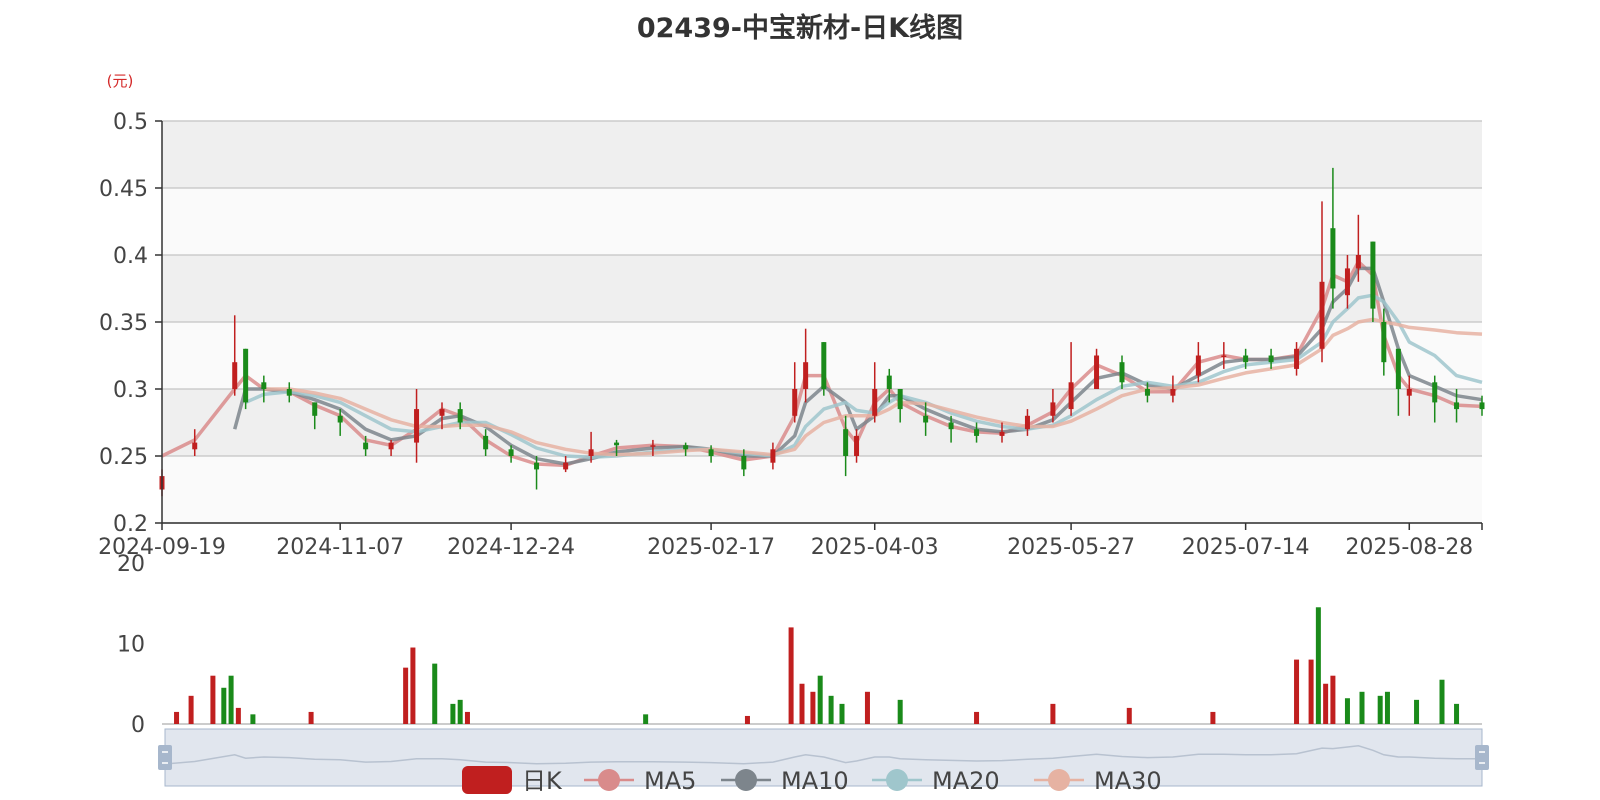  I want to click on x-tick-label: 2024-11-07, so click(340, 547).